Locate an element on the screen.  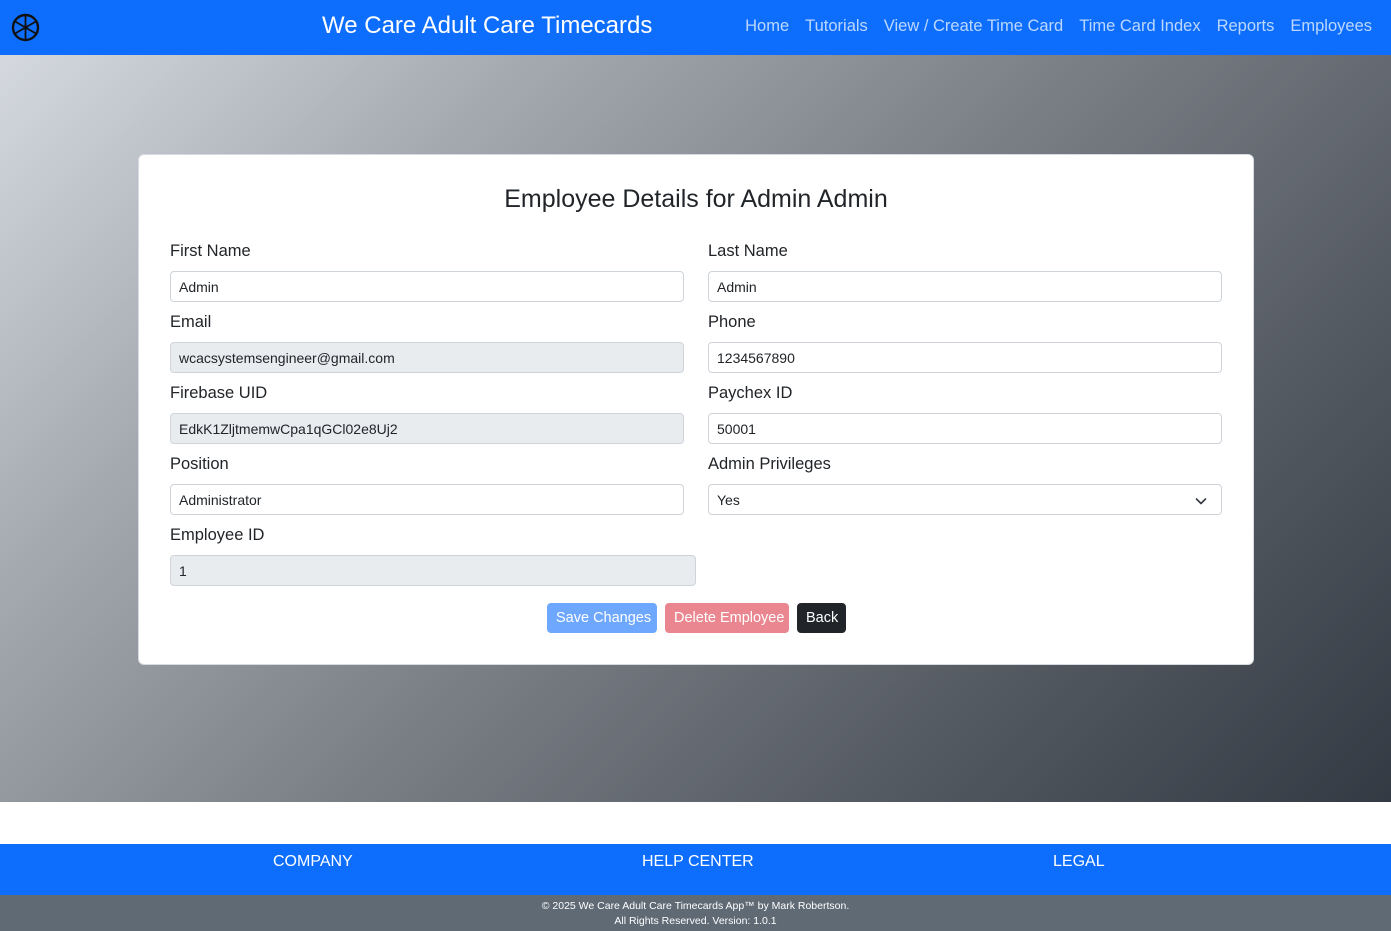
nav-link-home: Home is located at coordinates (767, 26).